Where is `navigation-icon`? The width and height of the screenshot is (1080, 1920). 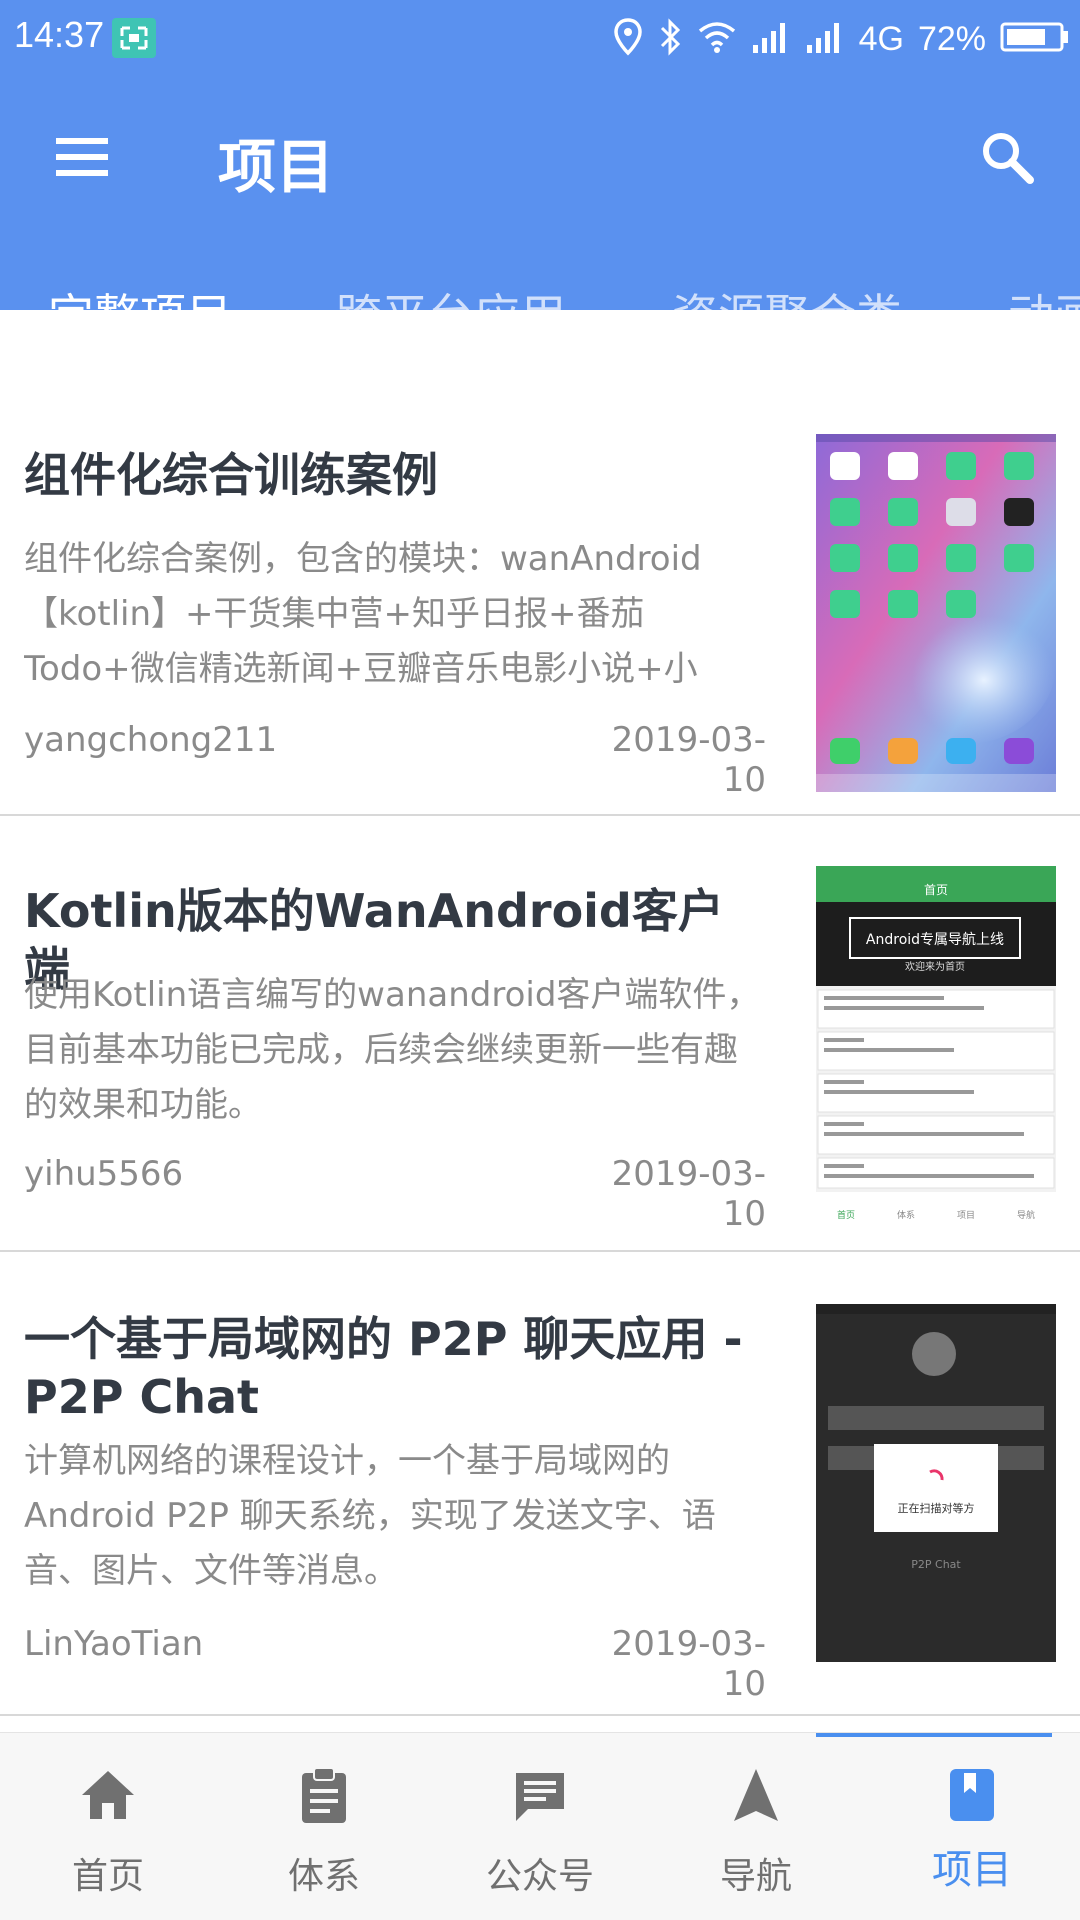 navigation-icon is located at coordinates (756, 1795).